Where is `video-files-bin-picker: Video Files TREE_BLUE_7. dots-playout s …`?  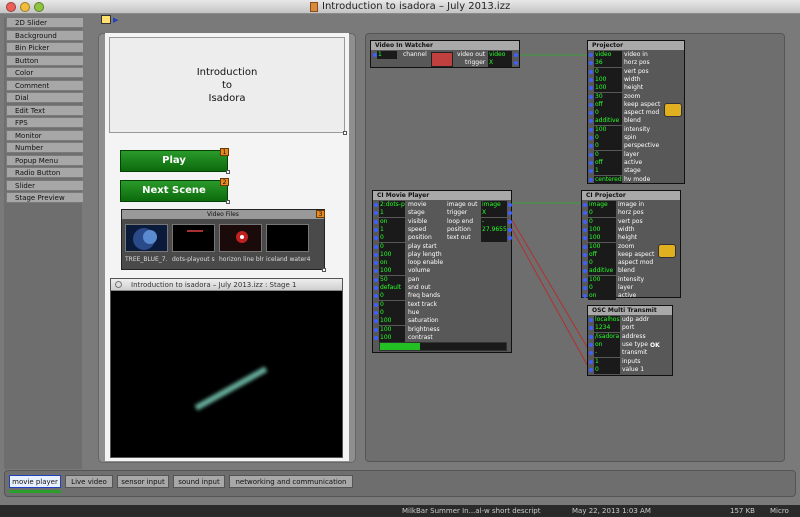 video-files-bin-picker: Video Files TREE_BLUE_7. dots-playout s … is located at coordinates (223, 239).